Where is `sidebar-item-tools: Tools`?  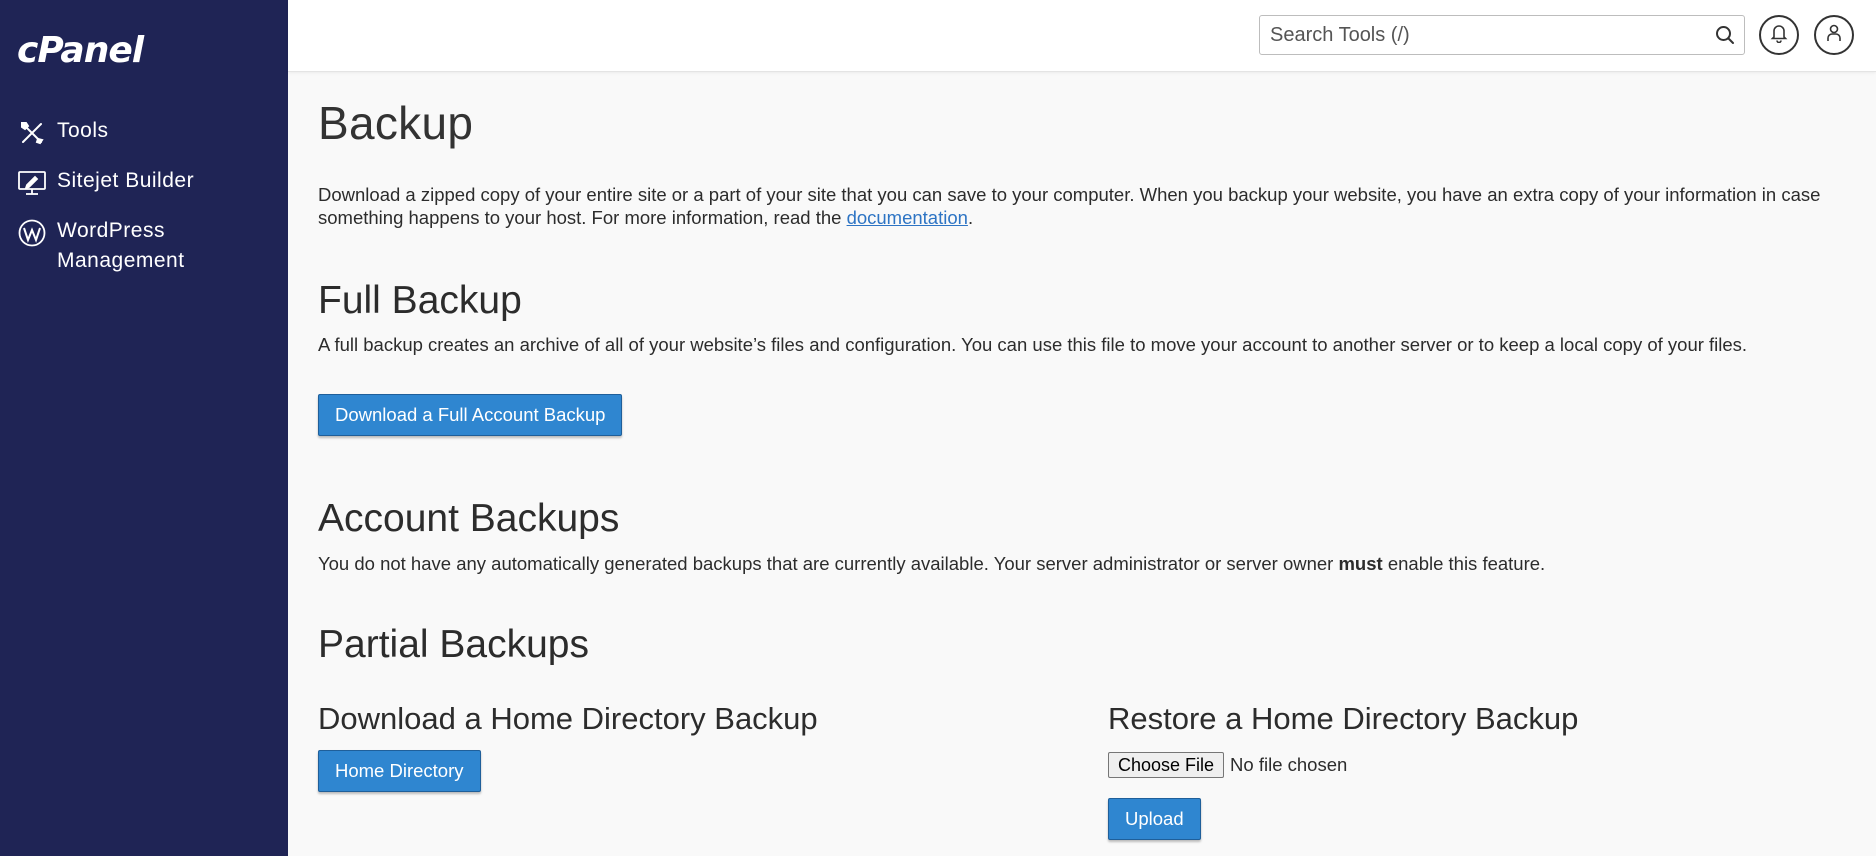
sidebar-item-tools: Tools is located at coordinates (122, 132).